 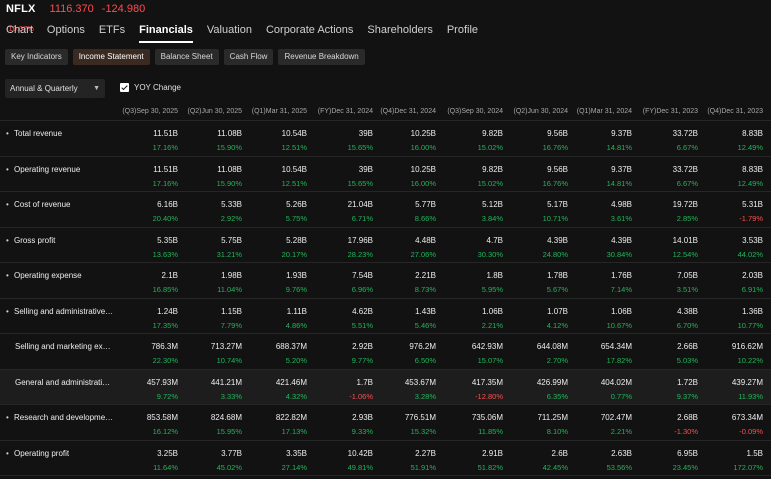 What do you see at coordinates (490, 467) in the screenshot?
I see `cell-yoy-change: 51.82%` at bounding box center [490, 467].